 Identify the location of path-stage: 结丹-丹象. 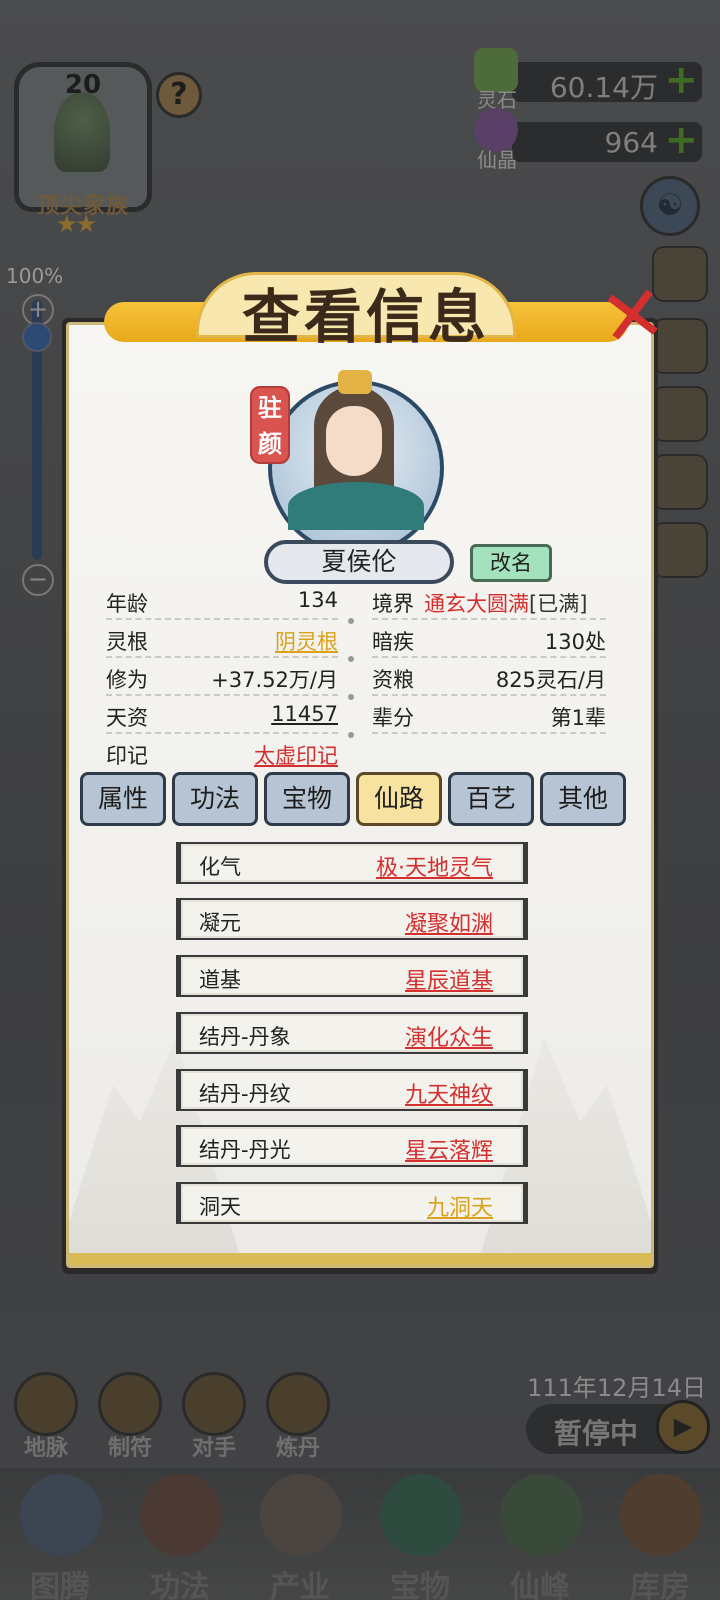
(245, 1037).